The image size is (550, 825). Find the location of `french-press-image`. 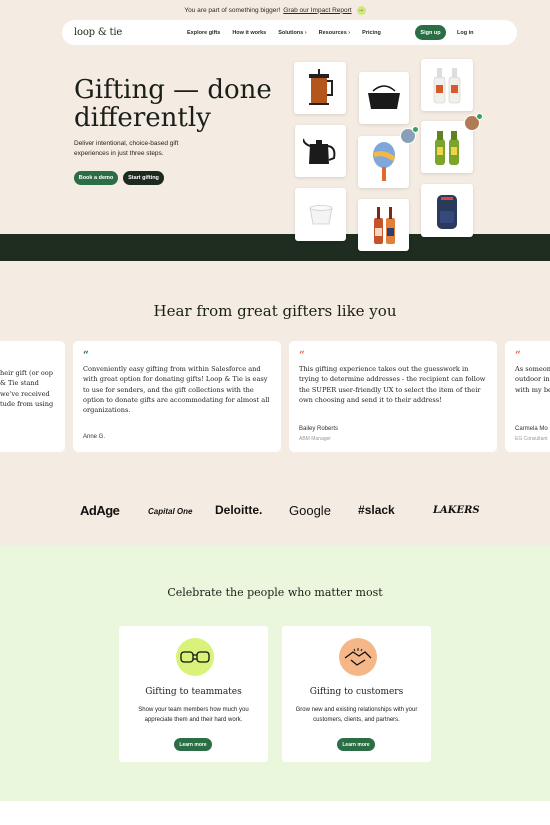

french-press-image is located at coordinates (321, 87).